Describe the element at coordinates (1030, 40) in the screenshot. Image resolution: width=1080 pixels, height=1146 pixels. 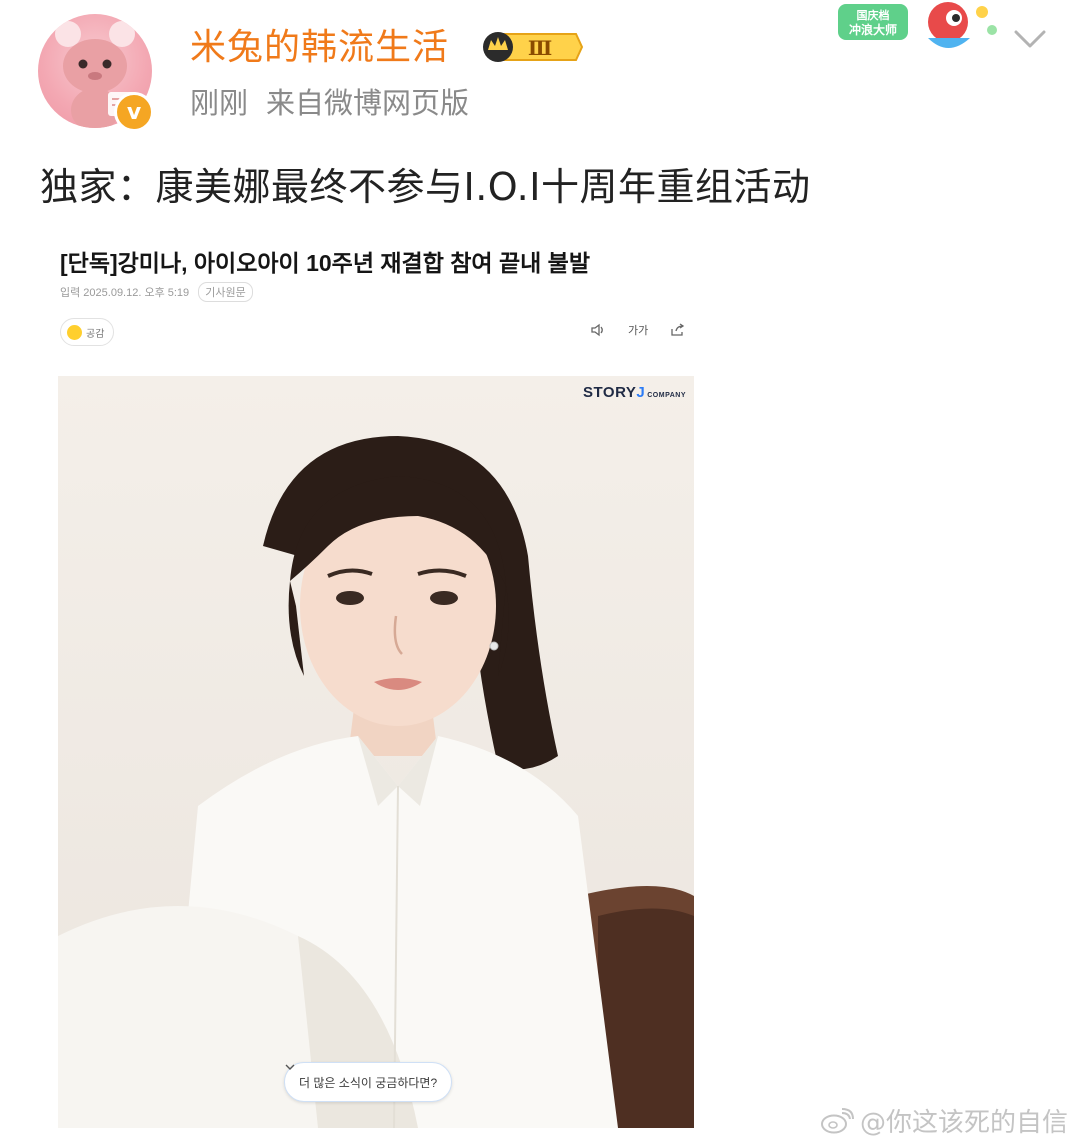
I see `chevron-down-icon` at that location.